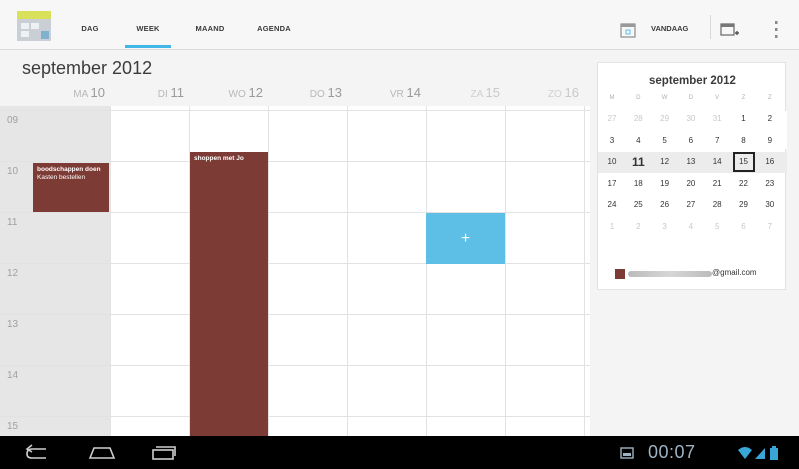  What do you see at coordinates (745, 453) in the screenshot?
I see `wifi-icon` at bounding box center [745, 453].